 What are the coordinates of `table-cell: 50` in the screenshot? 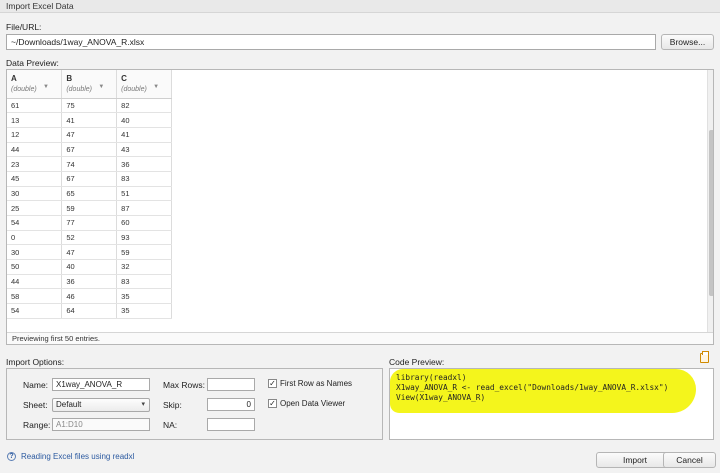 It's located at (35, 267).